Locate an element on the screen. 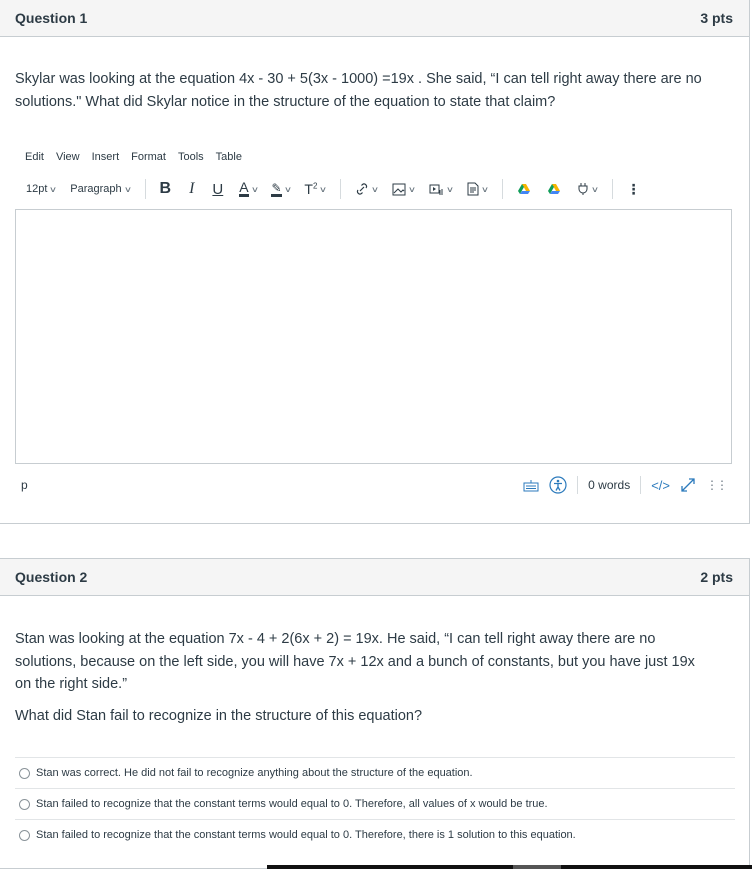  accessibility-icon is located at coordinates (558, 485).